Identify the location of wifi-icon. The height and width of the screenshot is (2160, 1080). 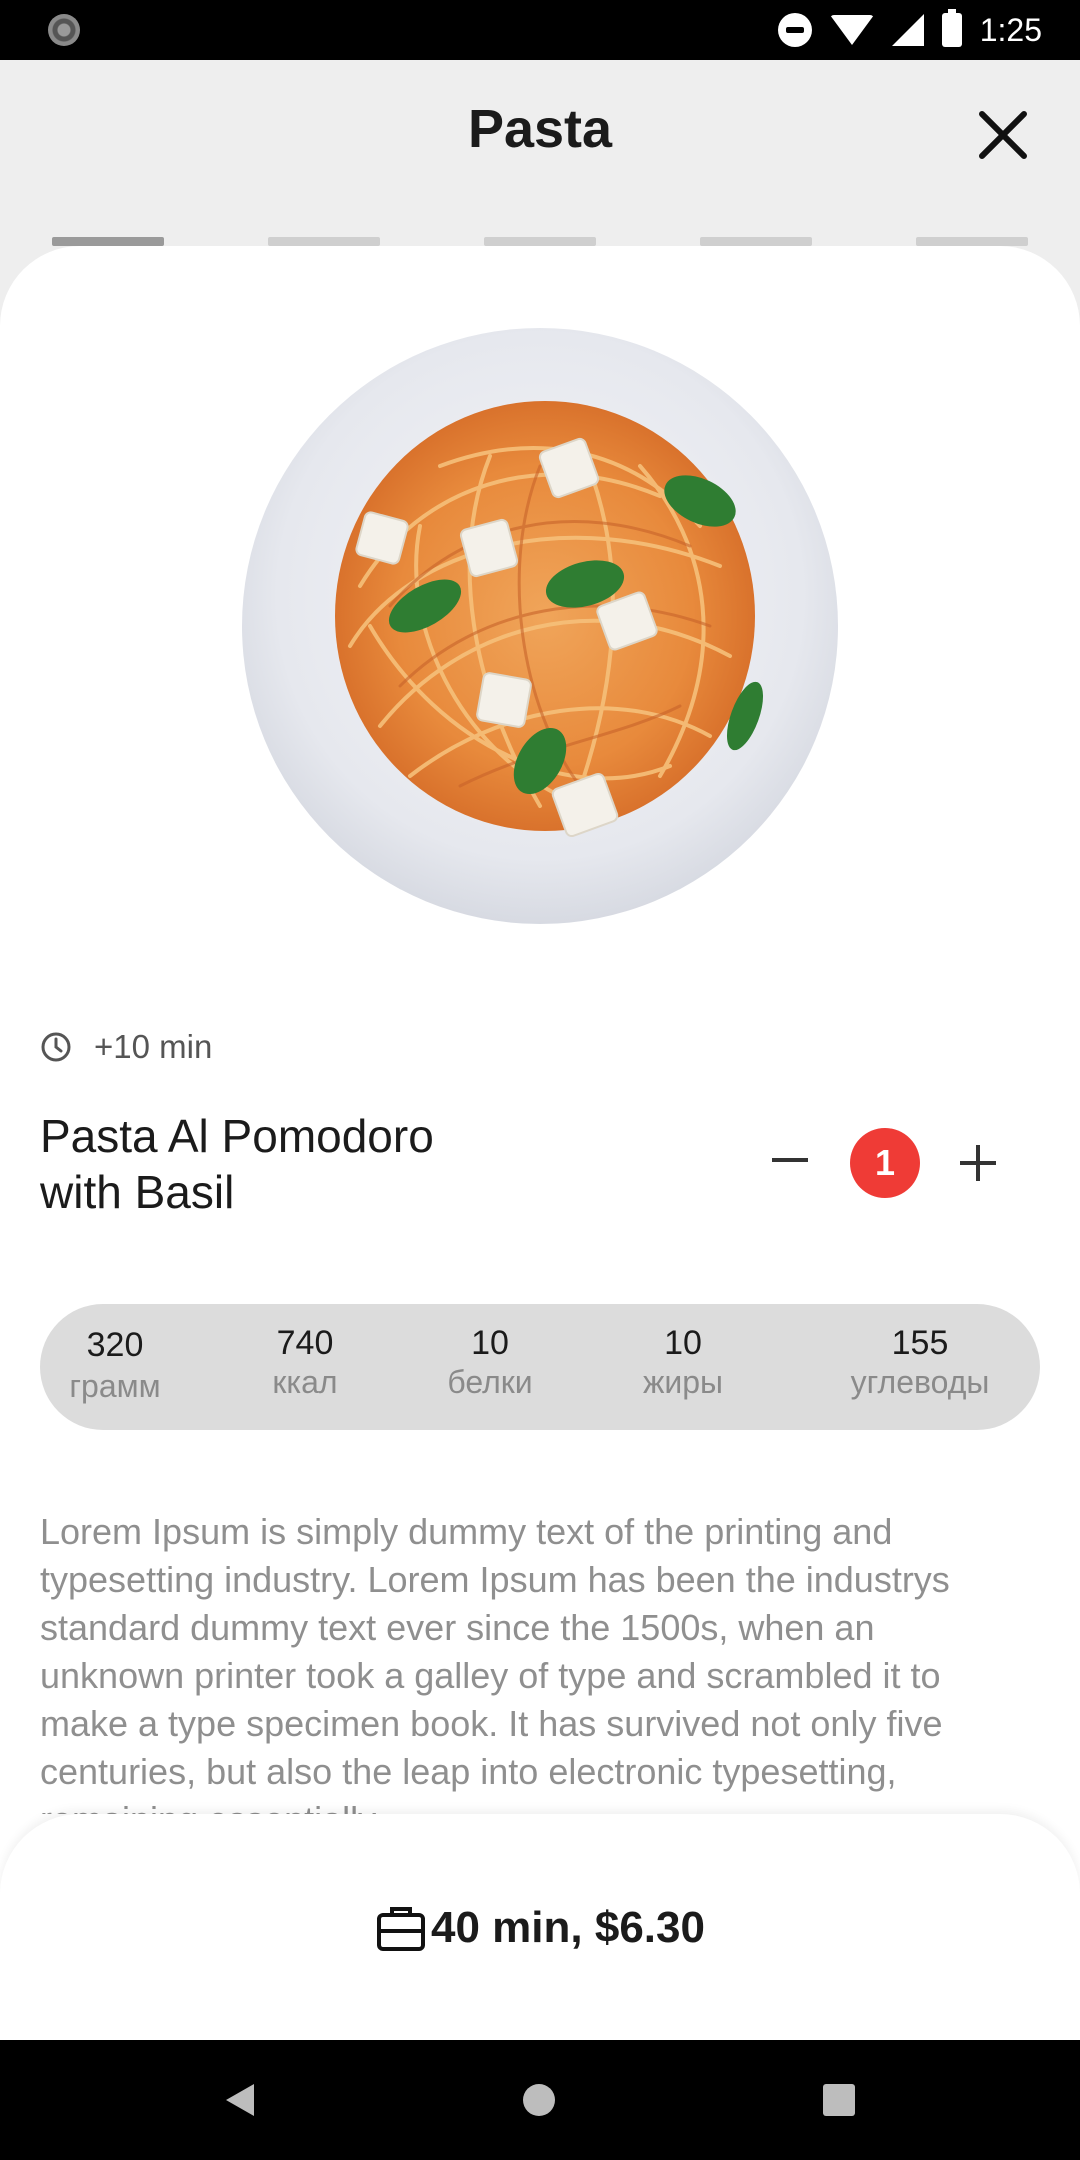
(851, 30).